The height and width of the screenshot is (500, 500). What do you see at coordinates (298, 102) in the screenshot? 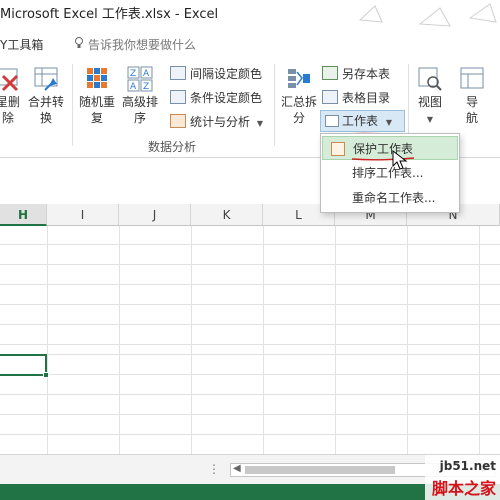
I see `summarize-split-label-1: 汇总拆` at bounding box center [298, 102].